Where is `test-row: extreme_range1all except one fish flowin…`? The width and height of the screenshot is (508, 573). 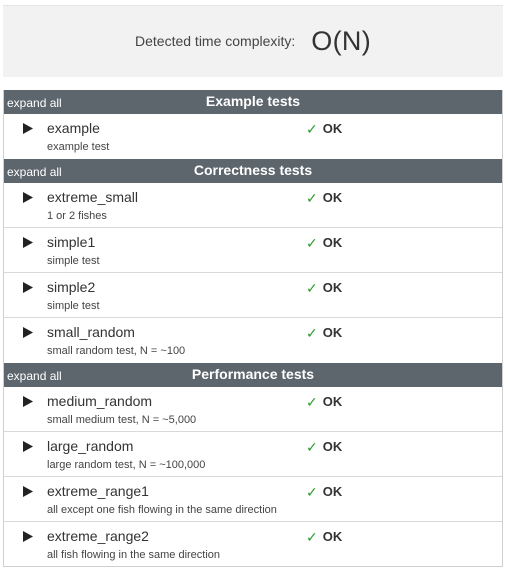
test-row: extreme_range1all except one fish flowin… is located at coordinates (253, 499).